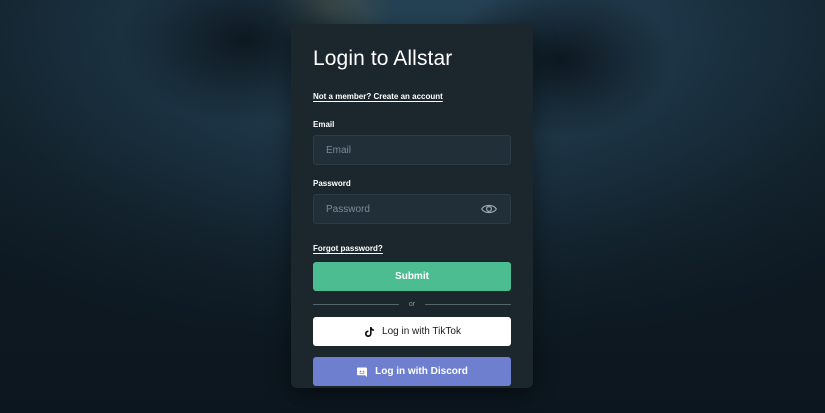 The width and height of the screenshot is (825, 413). What do you see at coordinates (412, 209) in the screenshot?
I see `password-field-wrapper` at bounding box center [412, 209].